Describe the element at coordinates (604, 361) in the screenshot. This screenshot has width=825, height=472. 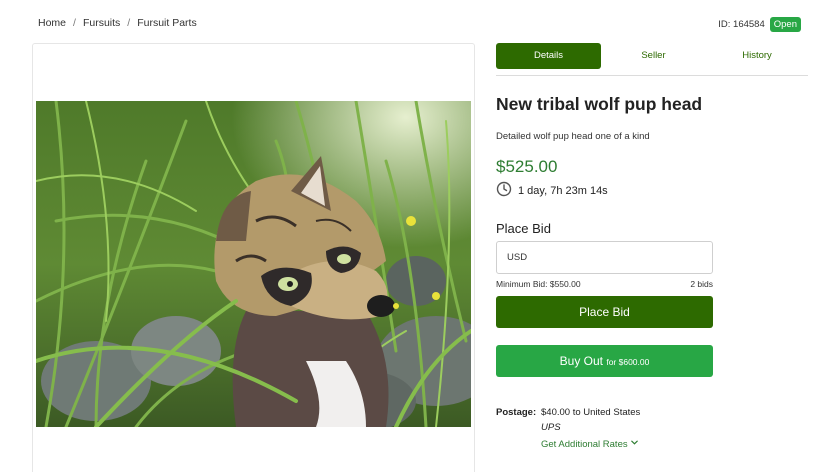
I see `buy-out-button: Buy Out for $600.00` at that location.